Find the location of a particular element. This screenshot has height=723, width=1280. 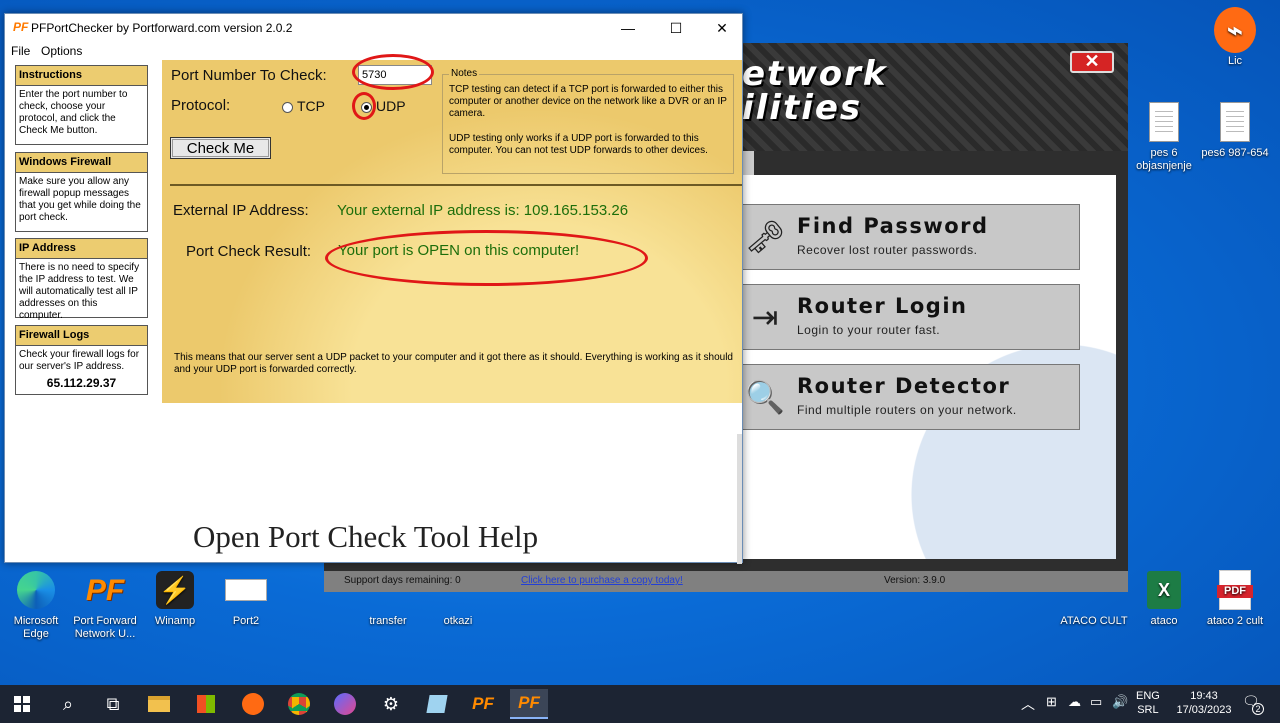

desktop-icon-otkazi: otkazi is located at coordinates (458, 610).